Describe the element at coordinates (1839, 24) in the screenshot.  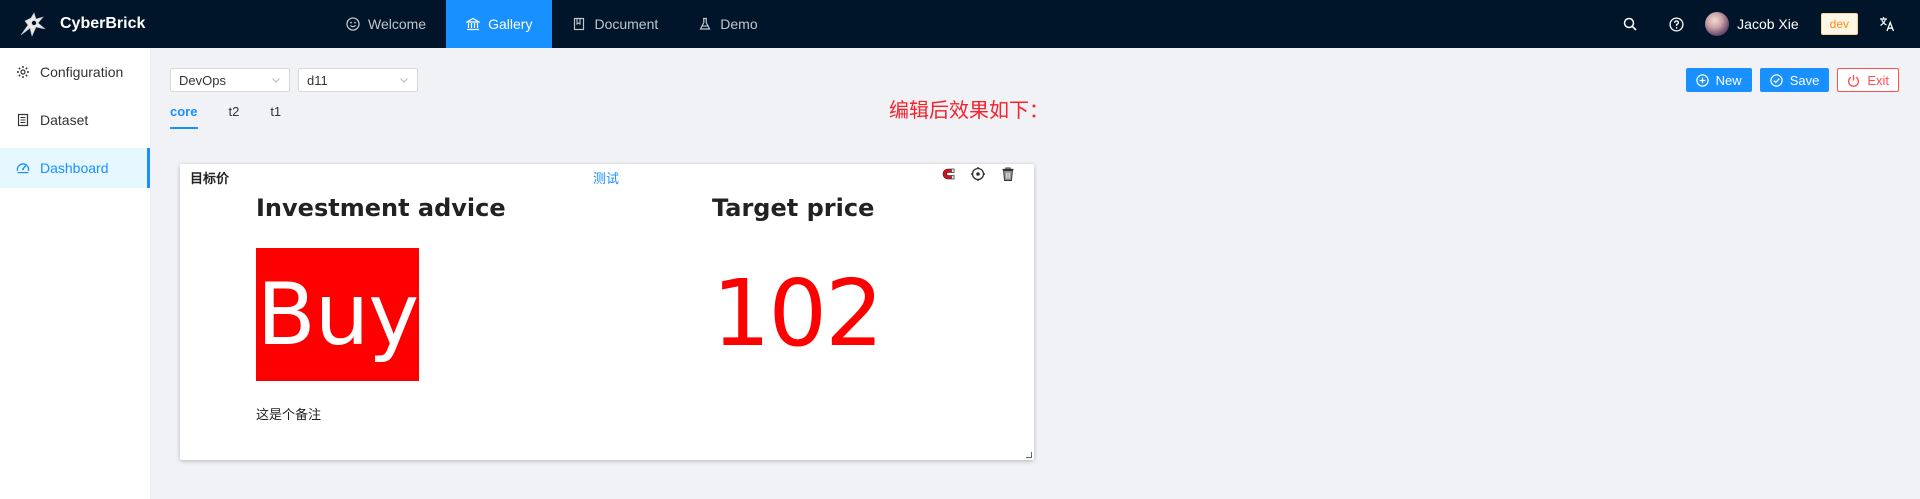
I see `env-badge: dev` at that location.